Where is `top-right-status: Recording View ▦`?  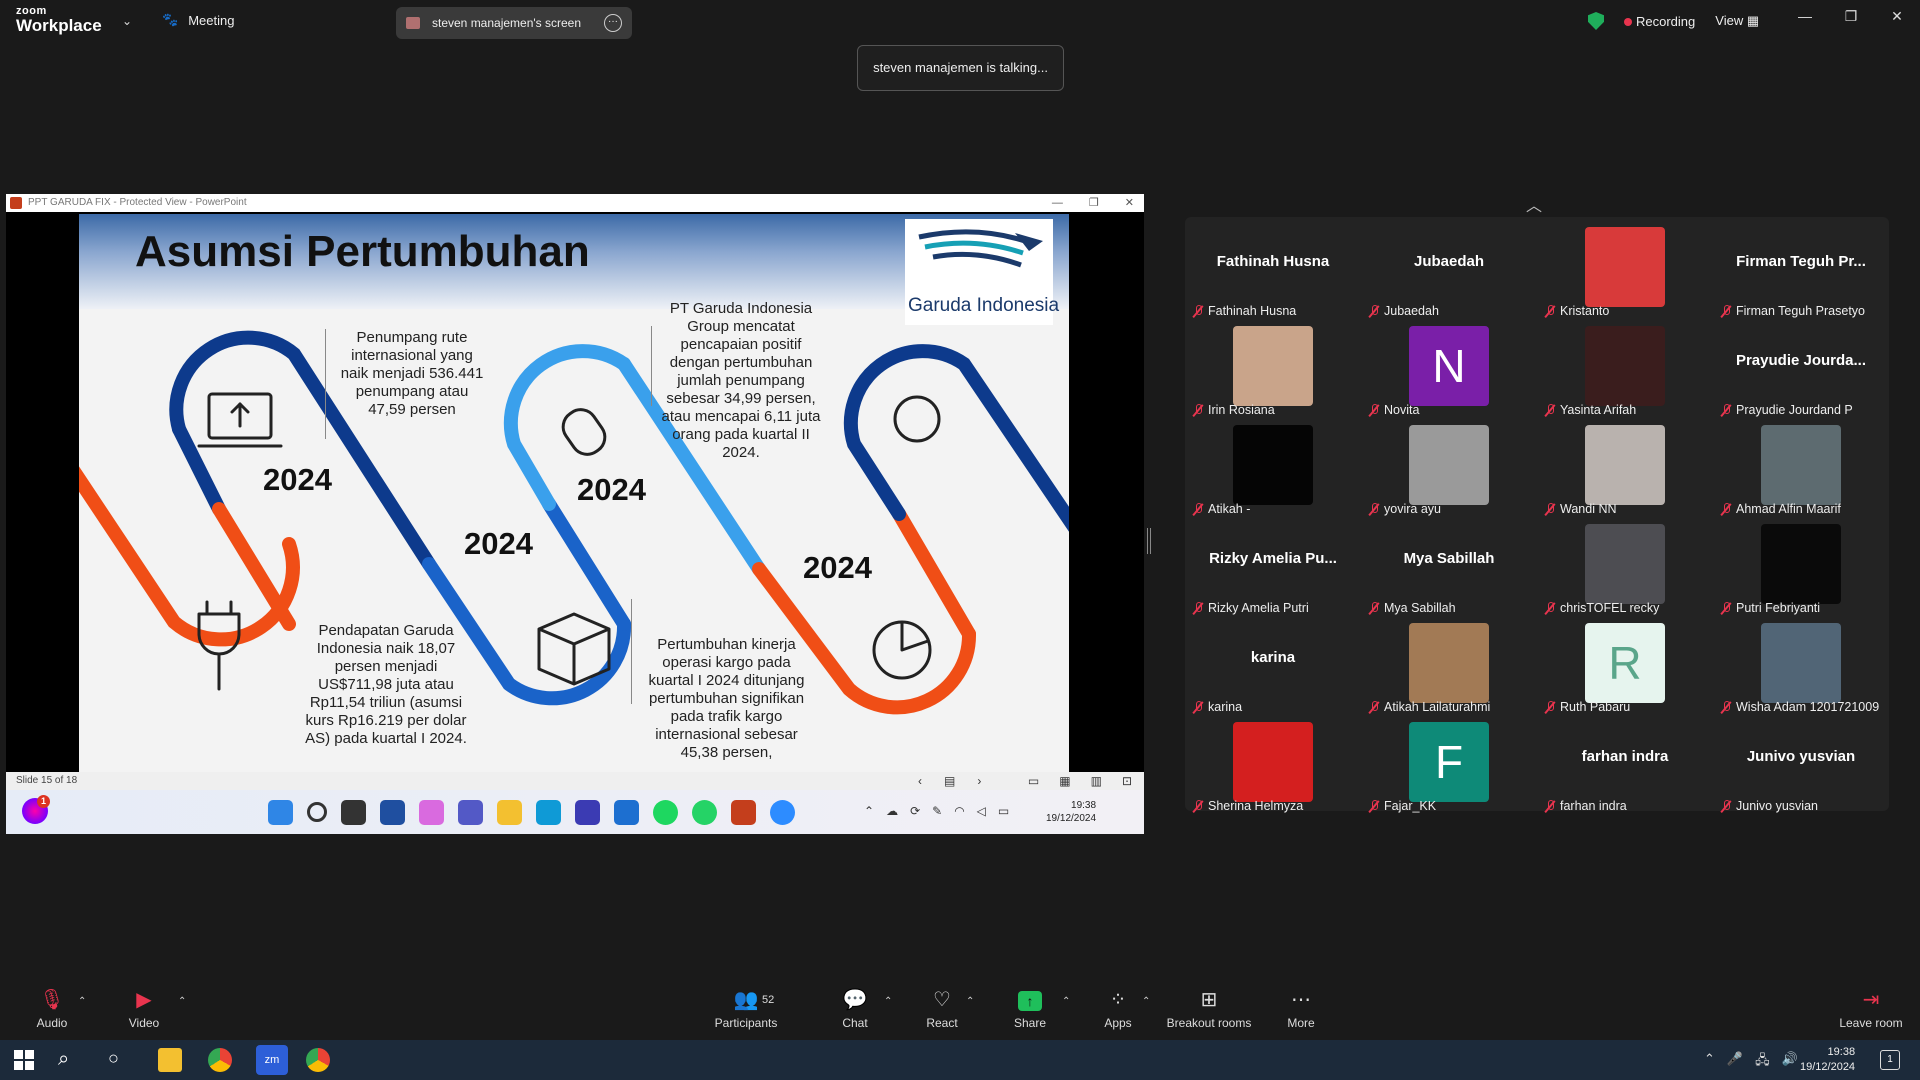 top-right-status: Recording View ▦ is located at coordinates (1673, 21).